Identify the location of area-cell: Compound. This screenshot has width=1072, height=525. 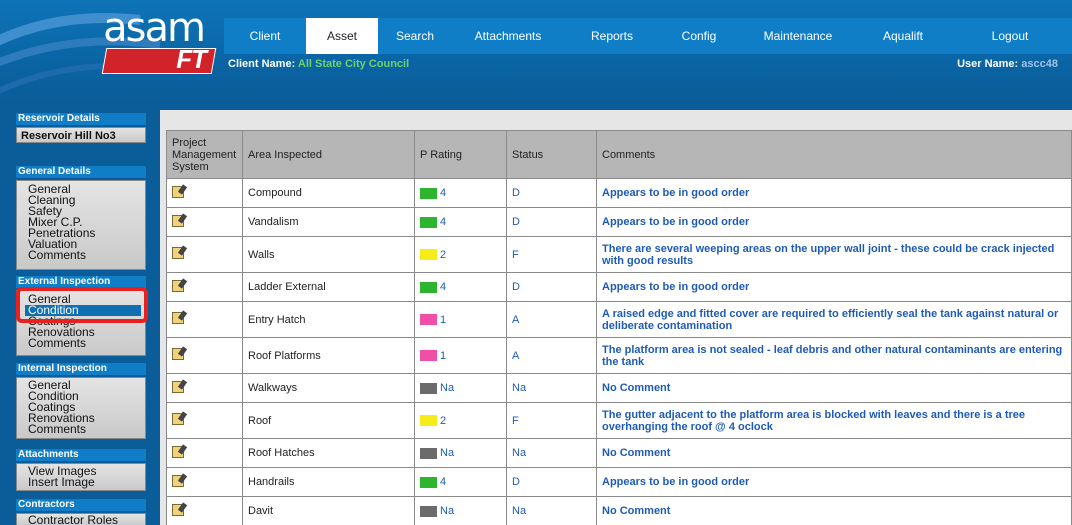
(328, 193).